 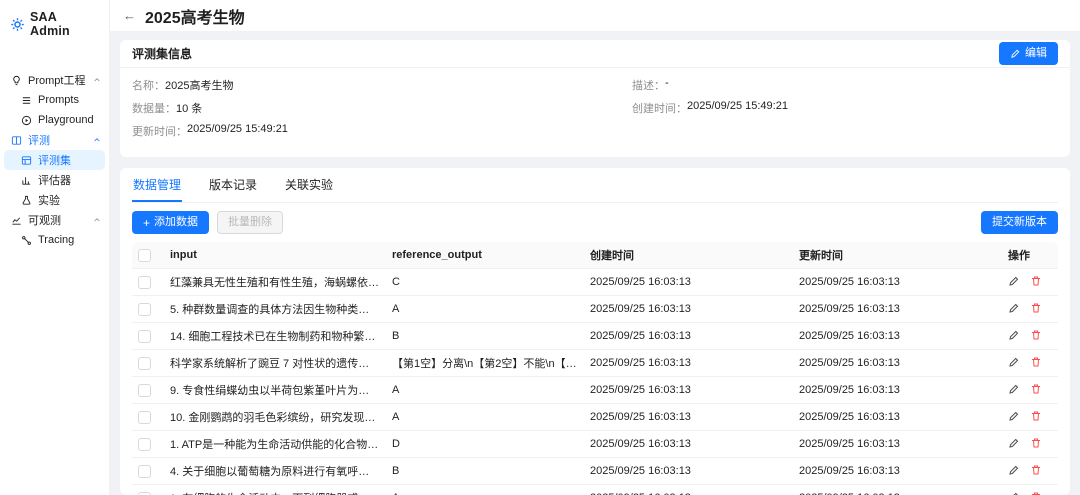 What do you see at coordinates (167, 109) in the screenshot?
I see `field-count: 数据量： 10 条` at bounding box center [167, 109].